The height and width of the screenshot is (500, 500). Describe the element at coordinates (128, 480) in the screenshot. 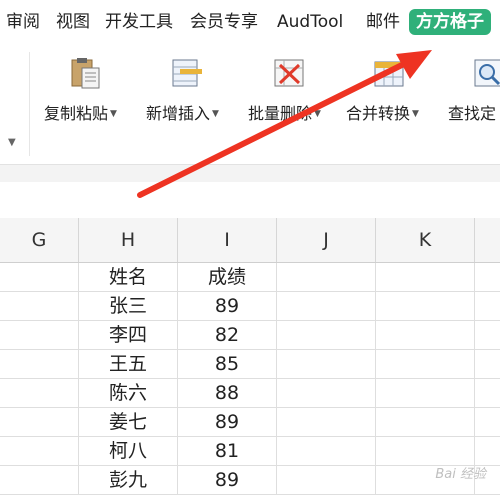

I see `name-cell: 彭九` at that location.